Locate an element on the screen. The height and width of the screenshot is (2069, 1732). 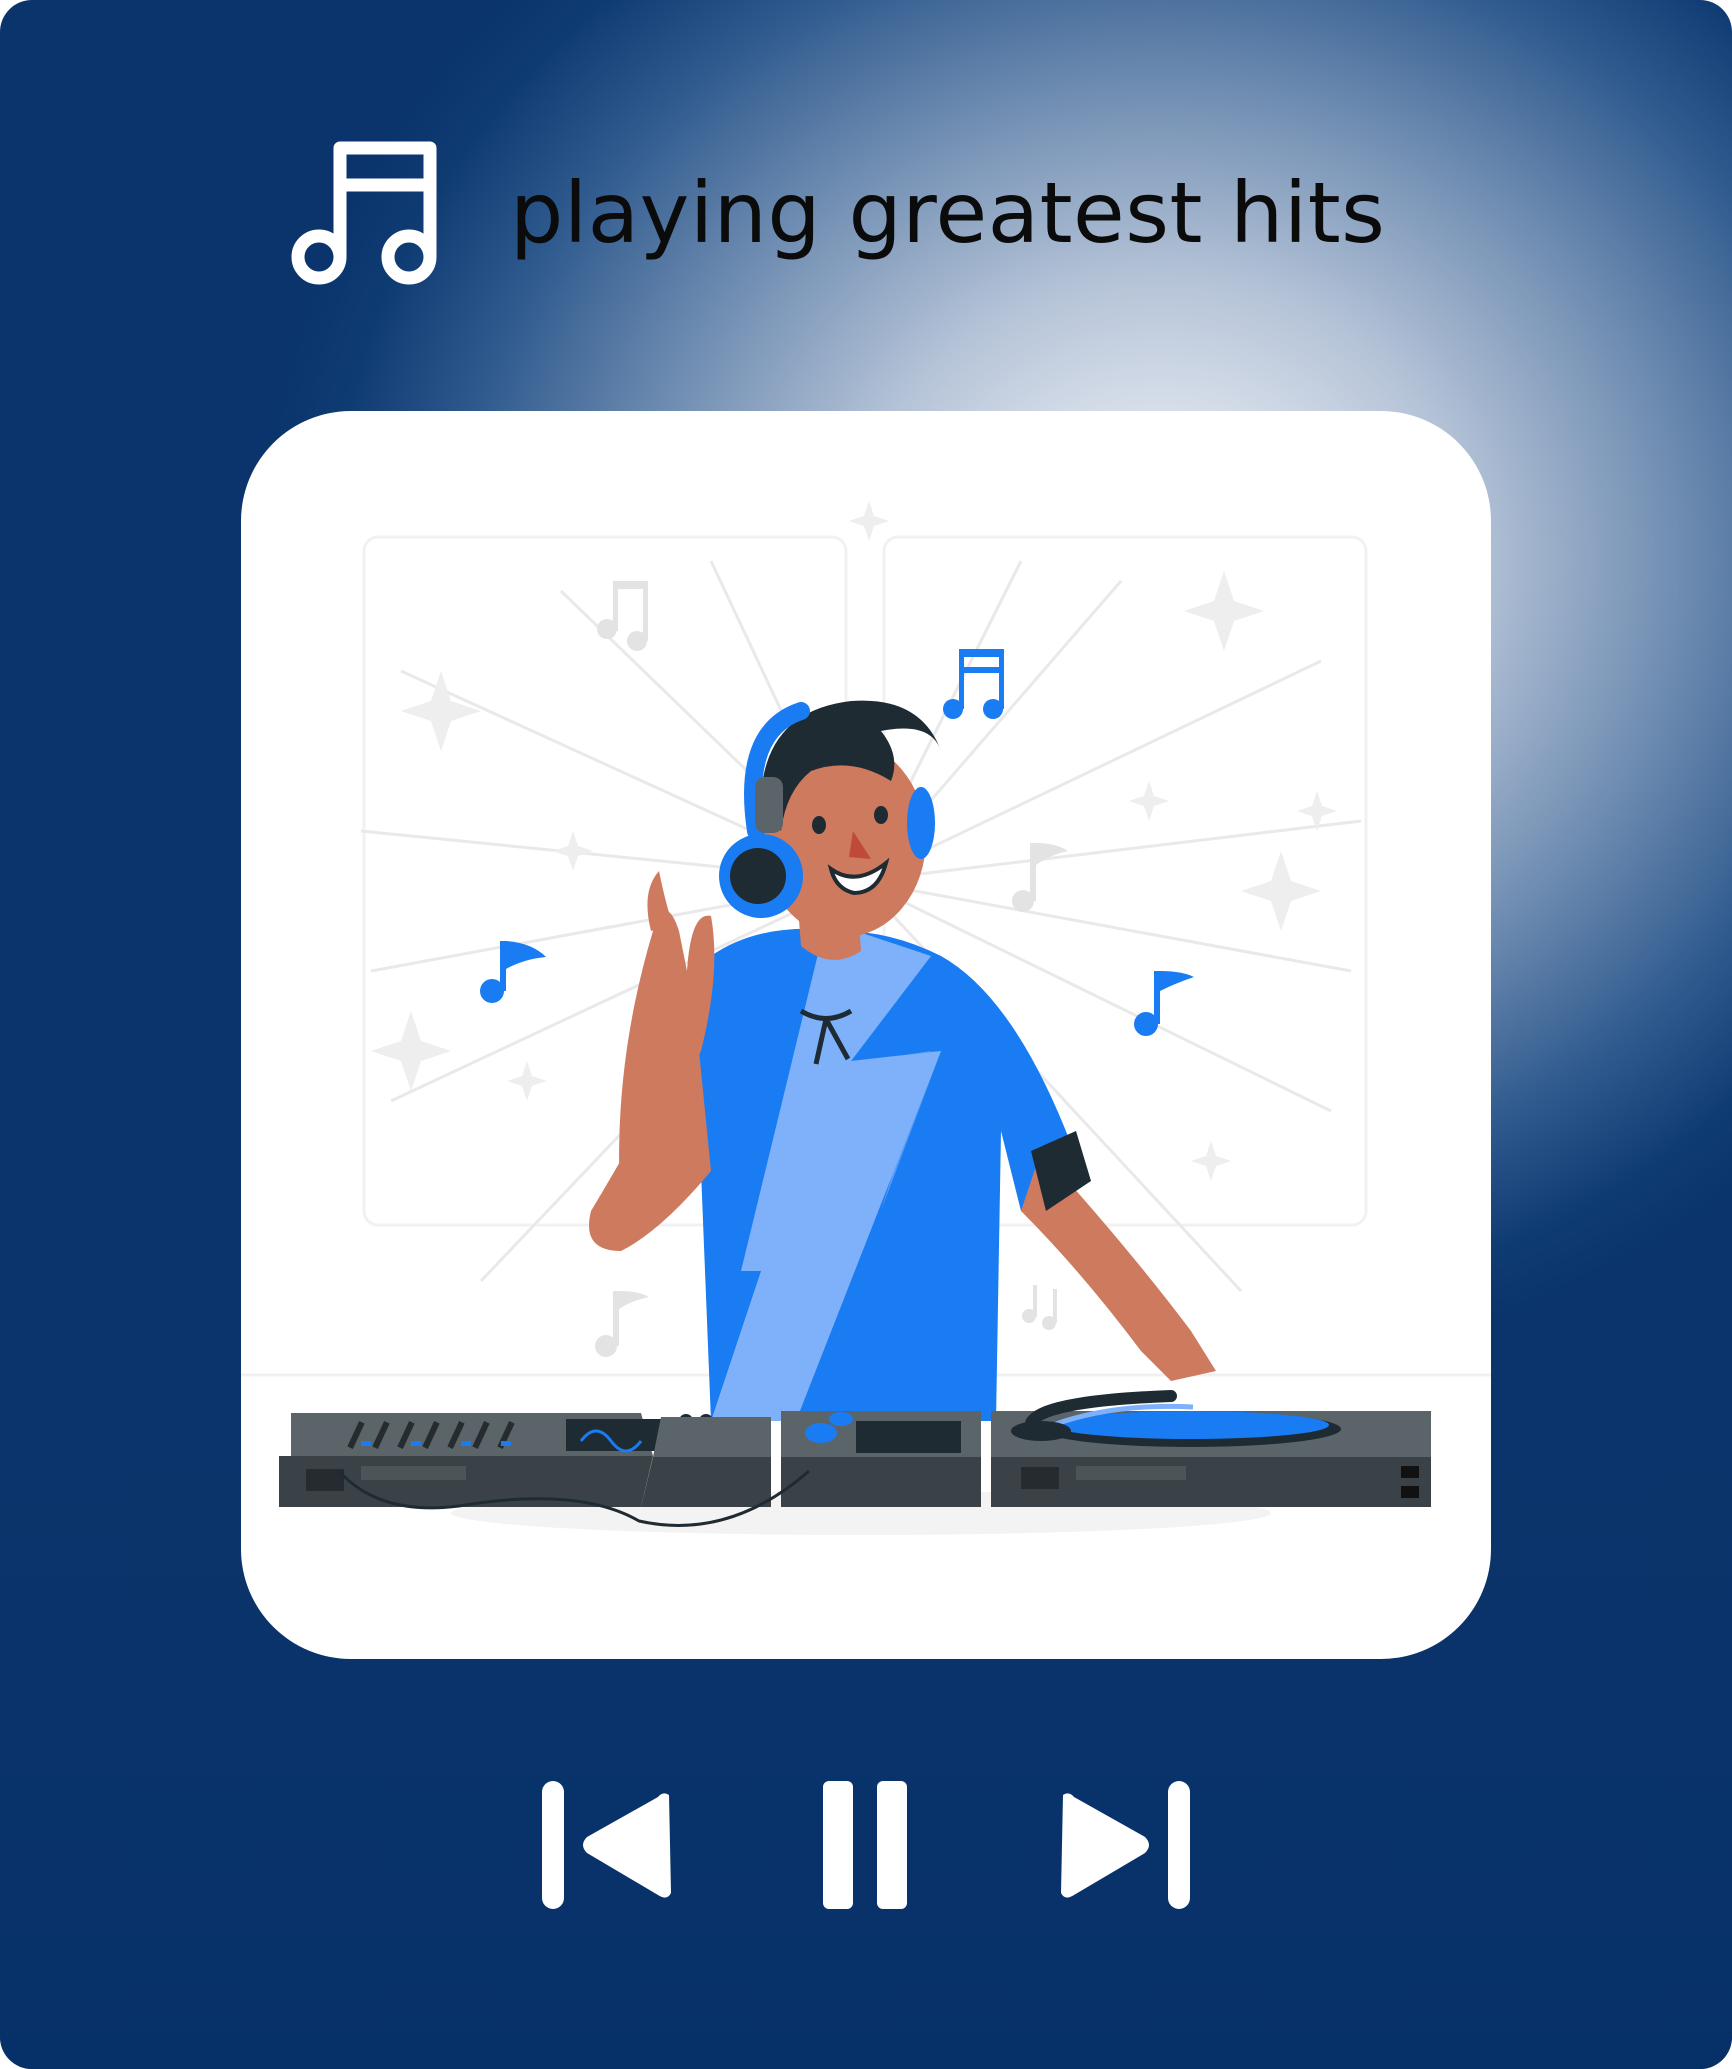
playback-controls is located at coordinates (866, 1845).